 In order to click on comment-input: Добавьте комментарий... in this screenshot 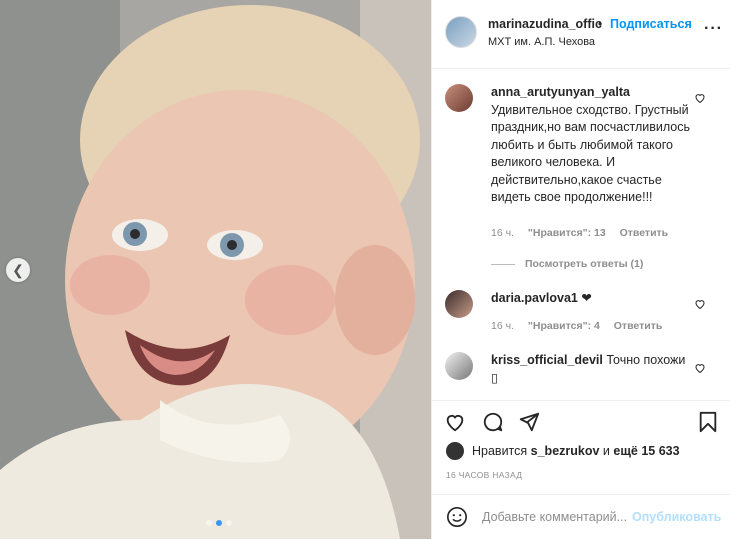, I will do `click(554, 517)`.